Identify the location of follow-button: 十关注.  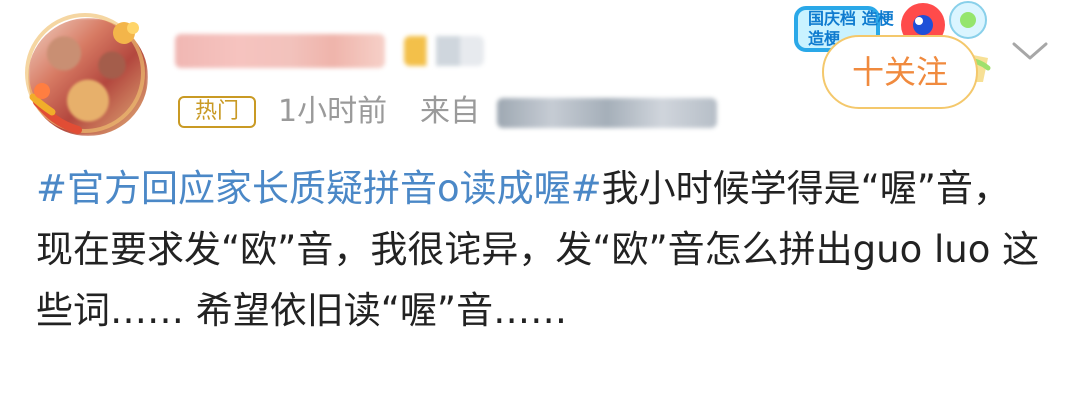
(900, 72).